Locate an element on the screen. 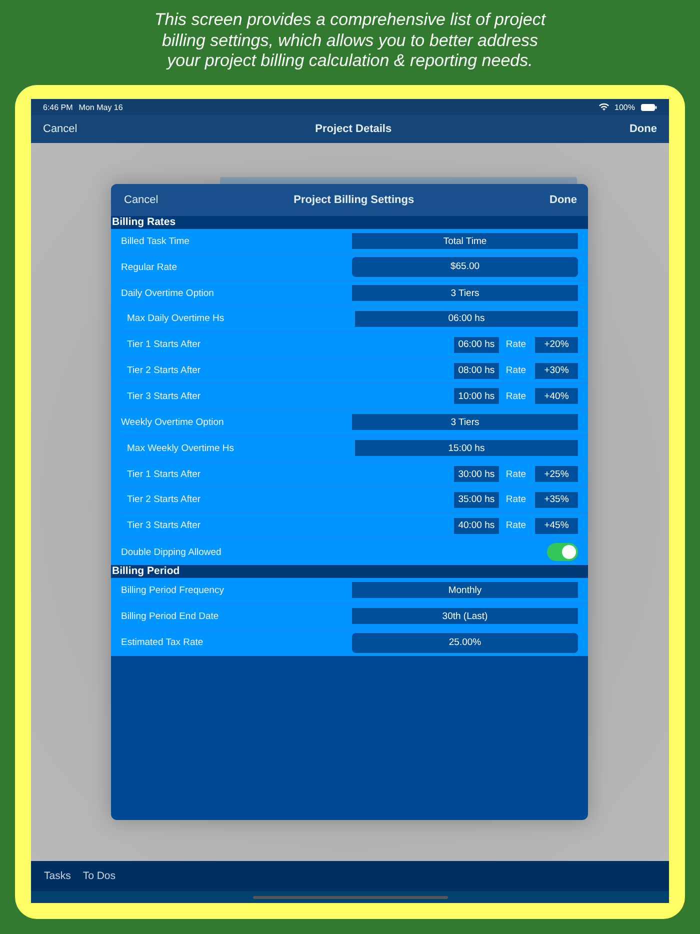 The height and width of the screenshot is (934, 700). value-field: $65.00 is located at coordinates (465, 267).